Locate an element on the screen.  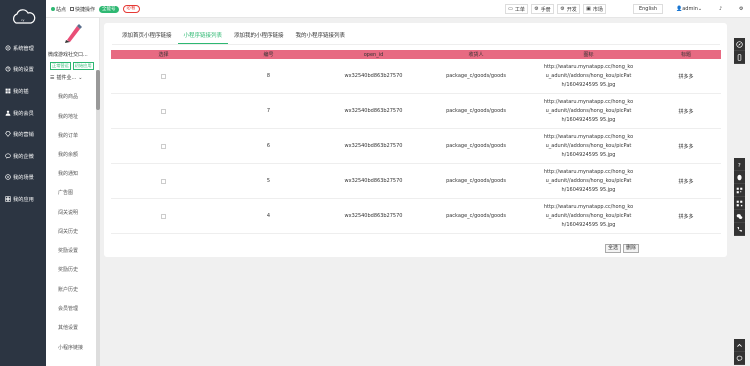
chevron-up-icon is located at coordinates (739, 345).